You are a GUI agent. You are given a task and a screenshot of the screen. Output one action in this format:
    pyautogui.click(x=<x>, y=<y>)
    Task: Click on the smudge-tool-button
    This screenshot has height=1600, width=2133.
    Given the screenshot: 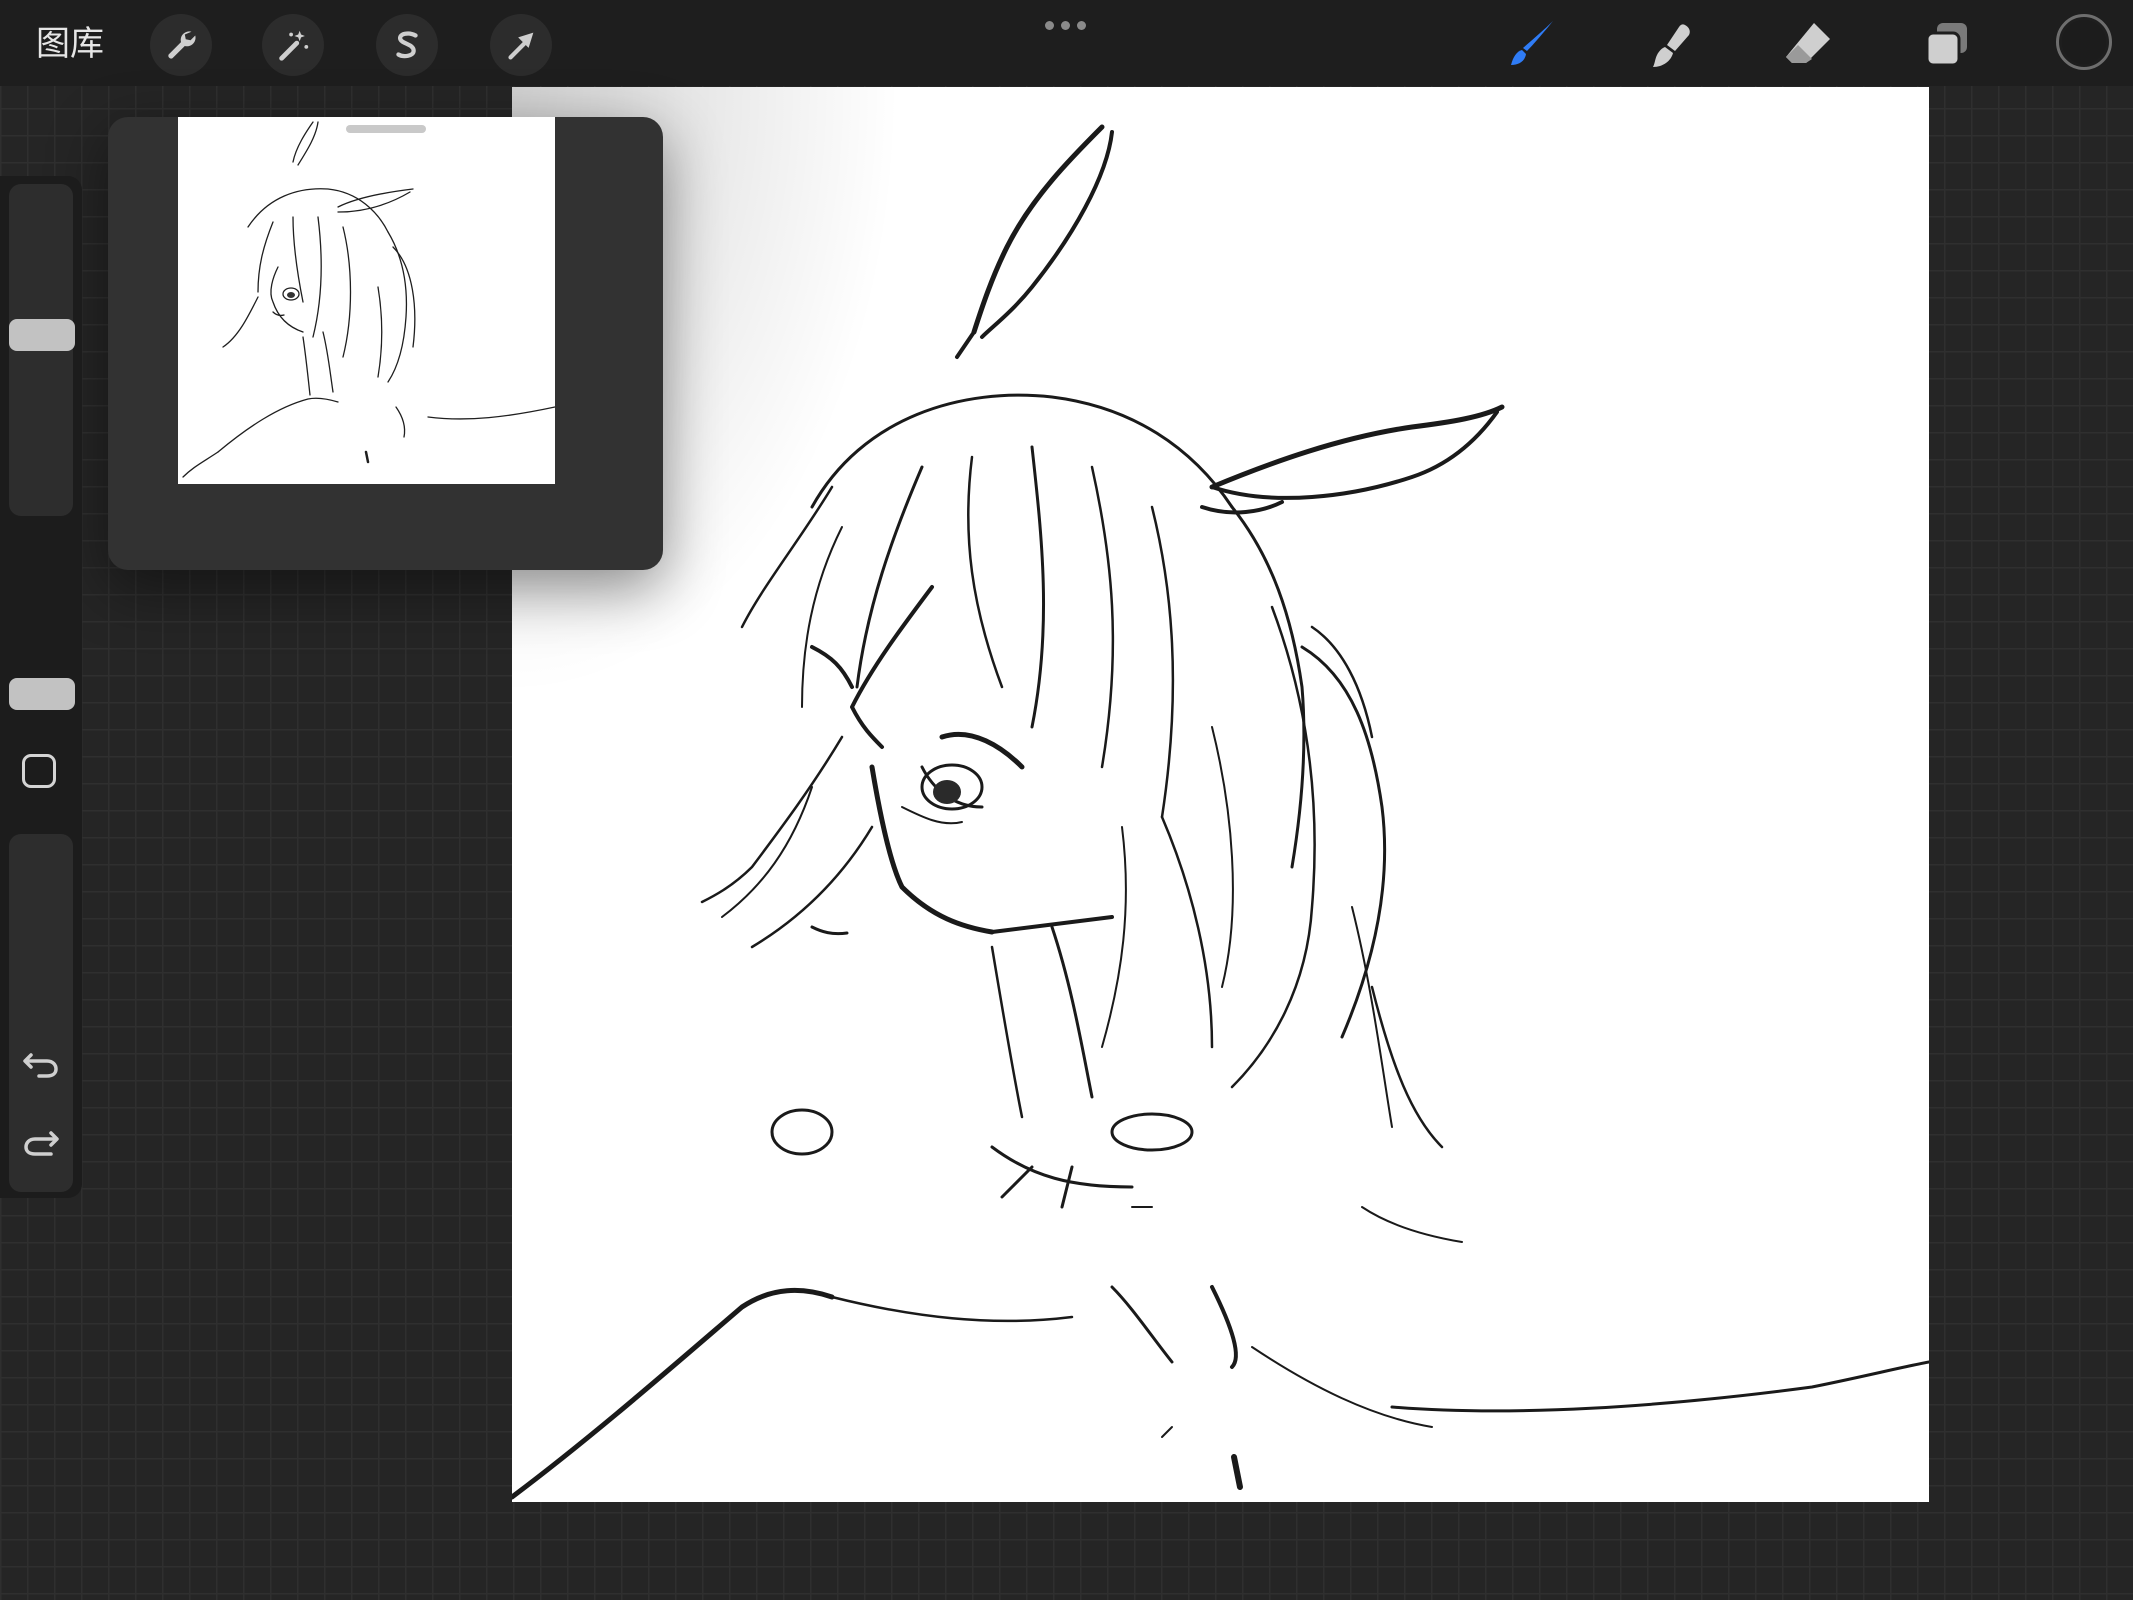 What is the action you would take?
    pyautogui.click(x=1671, y=45)
    